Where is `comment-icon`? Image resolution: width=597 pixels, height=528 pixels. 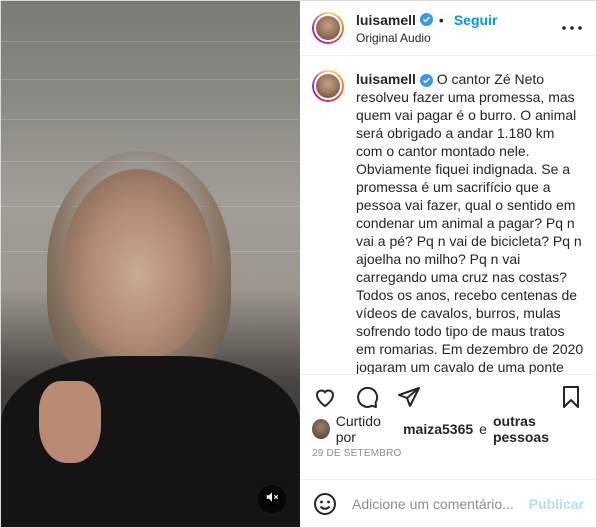
comment-icon is located at coordinates (367, 397).